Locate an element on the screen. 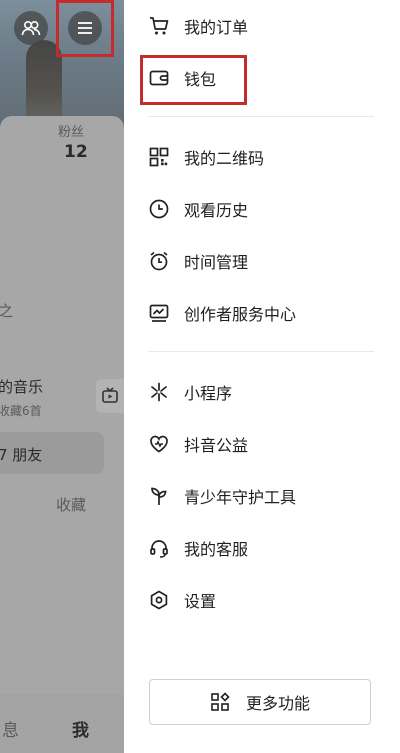 This screenshot has width=400, height=753. menu-item-label: 小程序 is located at coordinates (208, 393).